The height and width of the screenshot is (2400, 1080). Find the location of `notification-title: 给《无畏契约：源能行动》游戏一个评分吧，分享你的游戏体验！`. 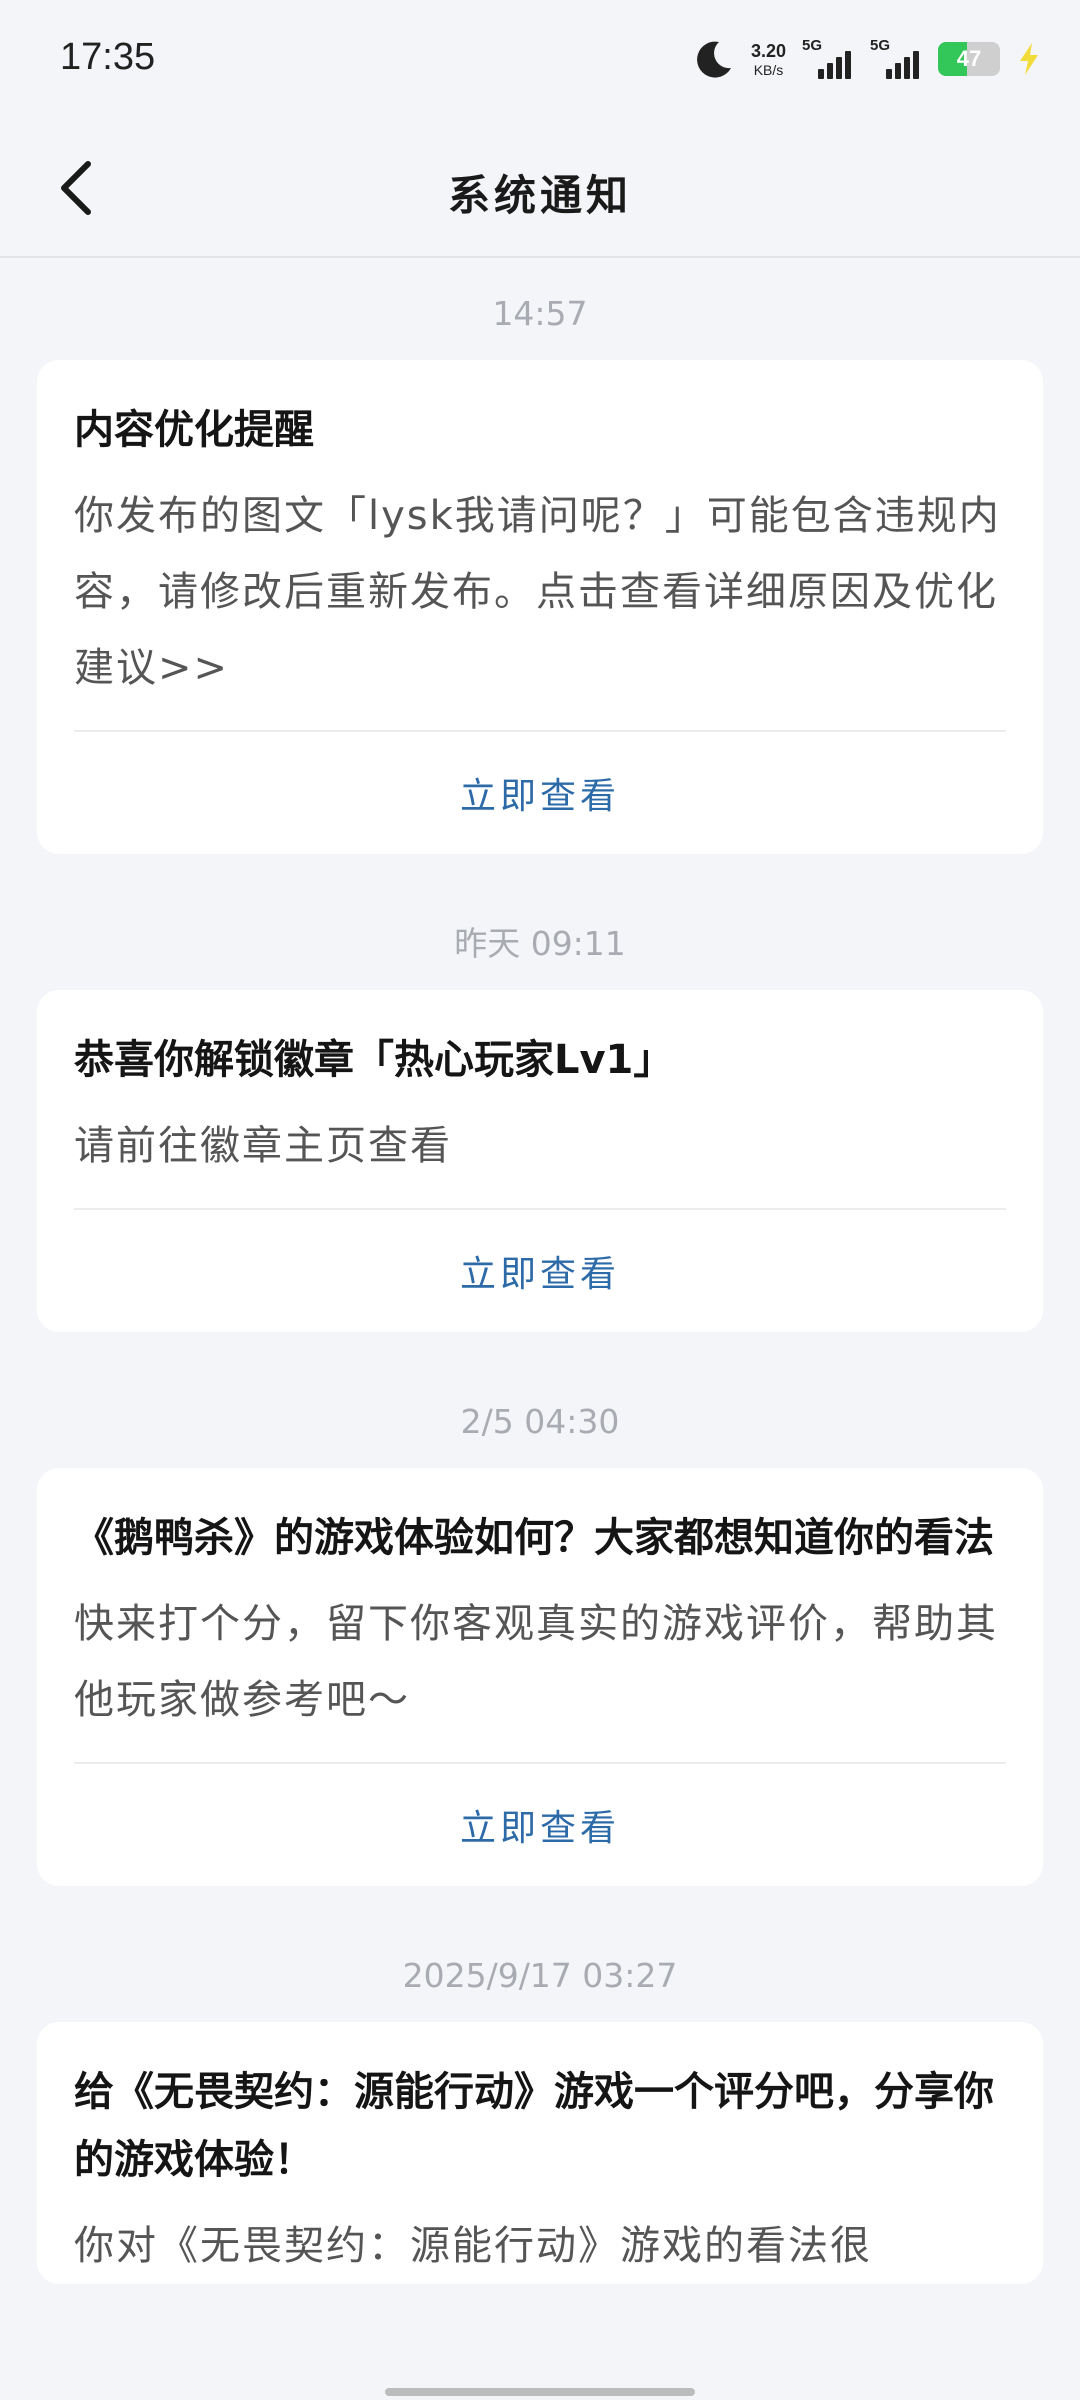

notification-title: 给《无畏契约：源能行动》游戏一个评分吧，分享你的游戏体验！ is located at coordinates (534, 2126).